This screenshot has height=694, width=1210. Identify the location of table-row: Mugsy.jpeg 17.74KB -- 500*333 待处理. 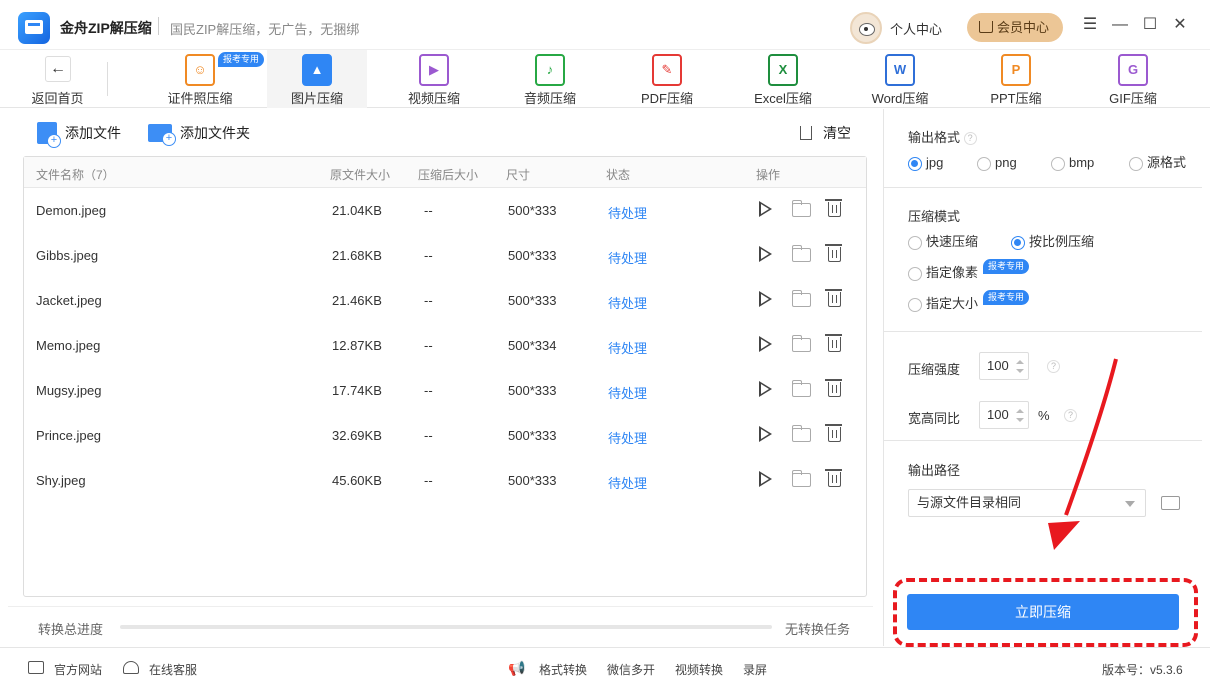
(445, 390).